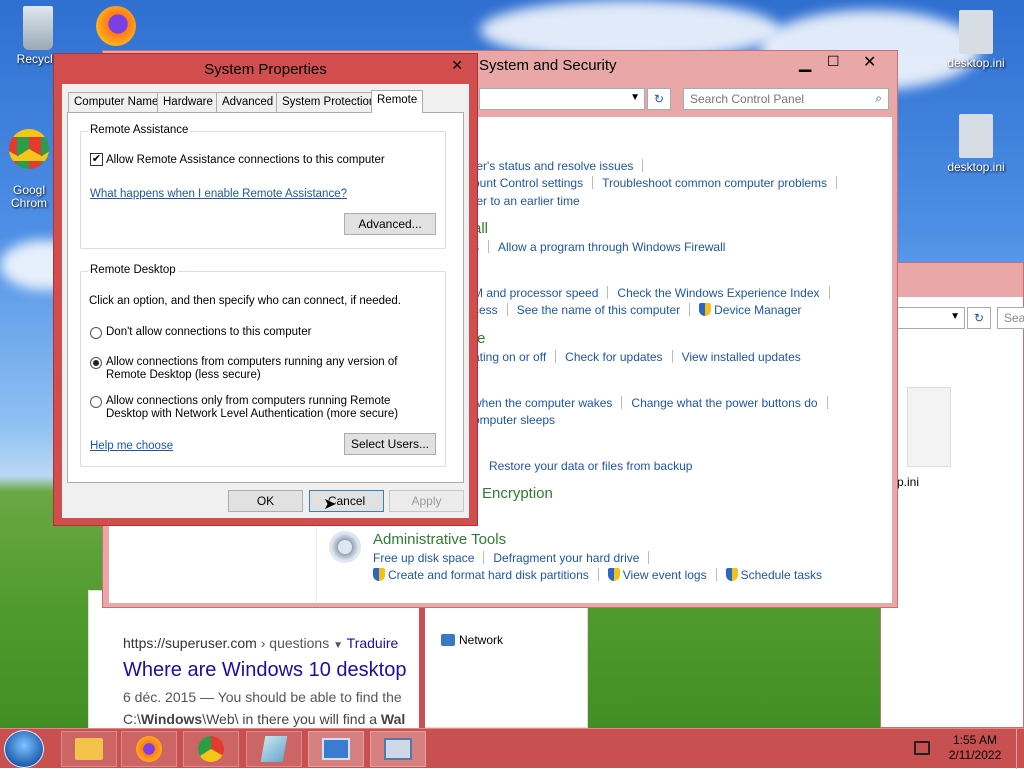  What do you see at coordinates (535, 293) in the screenshot?
I see `link-ram: M and processor speed` at bounding box center [535, 293].